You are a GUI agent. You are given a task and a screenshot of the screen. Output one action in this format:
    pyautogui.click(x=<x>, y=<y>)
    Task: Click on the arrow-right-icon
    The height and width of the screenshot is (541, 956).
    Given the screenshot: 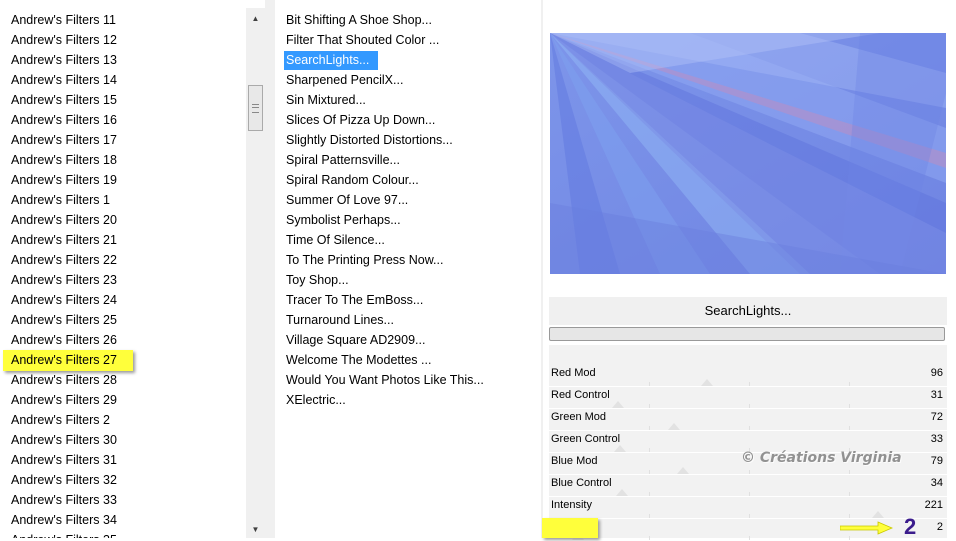 What is the action you would take?
    pyautogui.click(x=867, y=528)
    